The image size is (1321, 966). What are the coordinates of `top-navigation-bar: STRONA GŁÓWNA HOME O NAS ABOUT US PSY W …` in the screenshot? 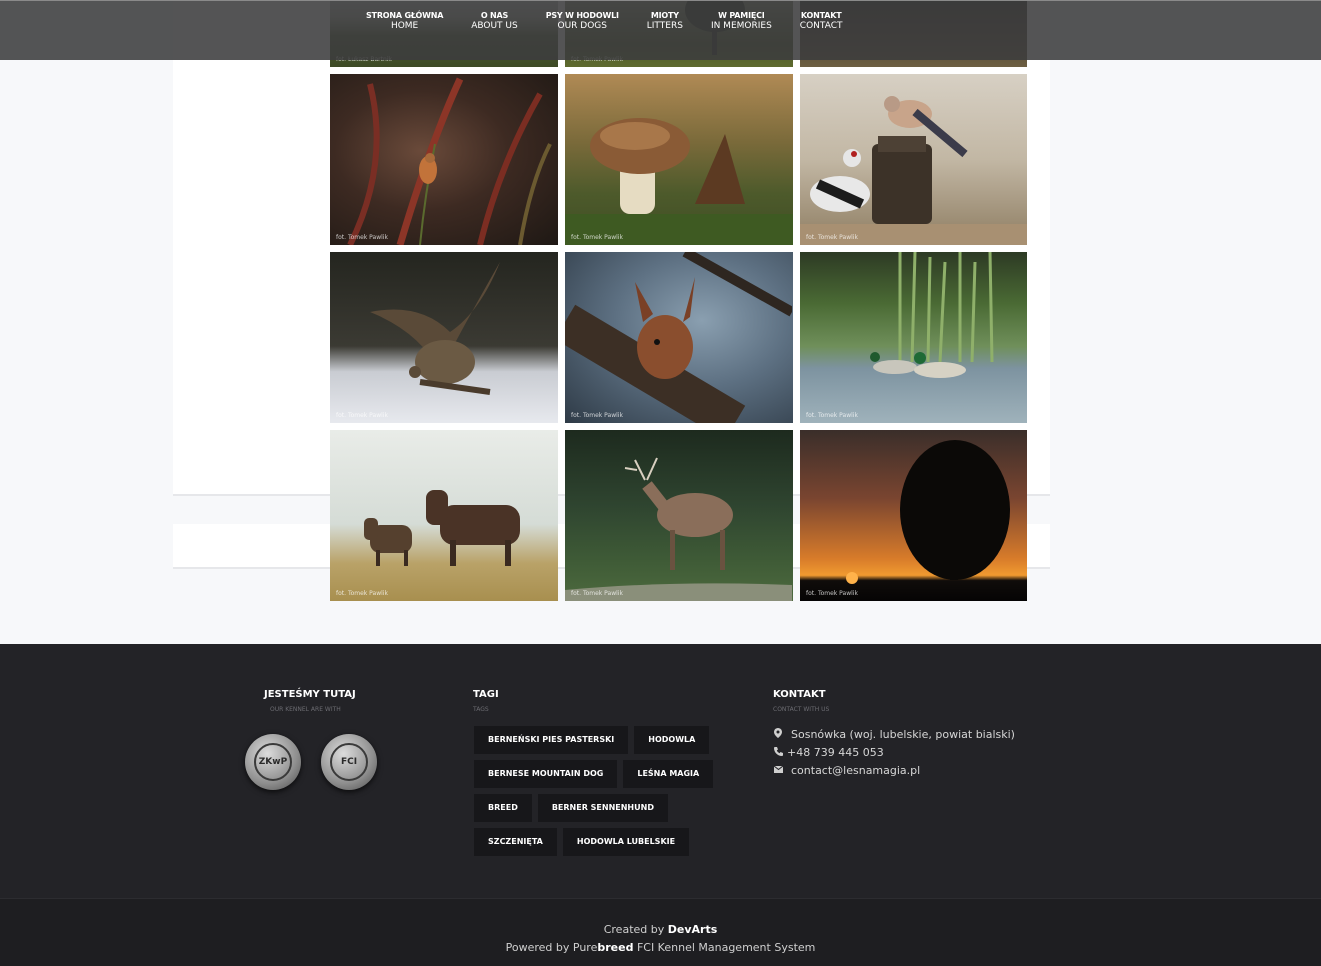 It's located at (660, 30).